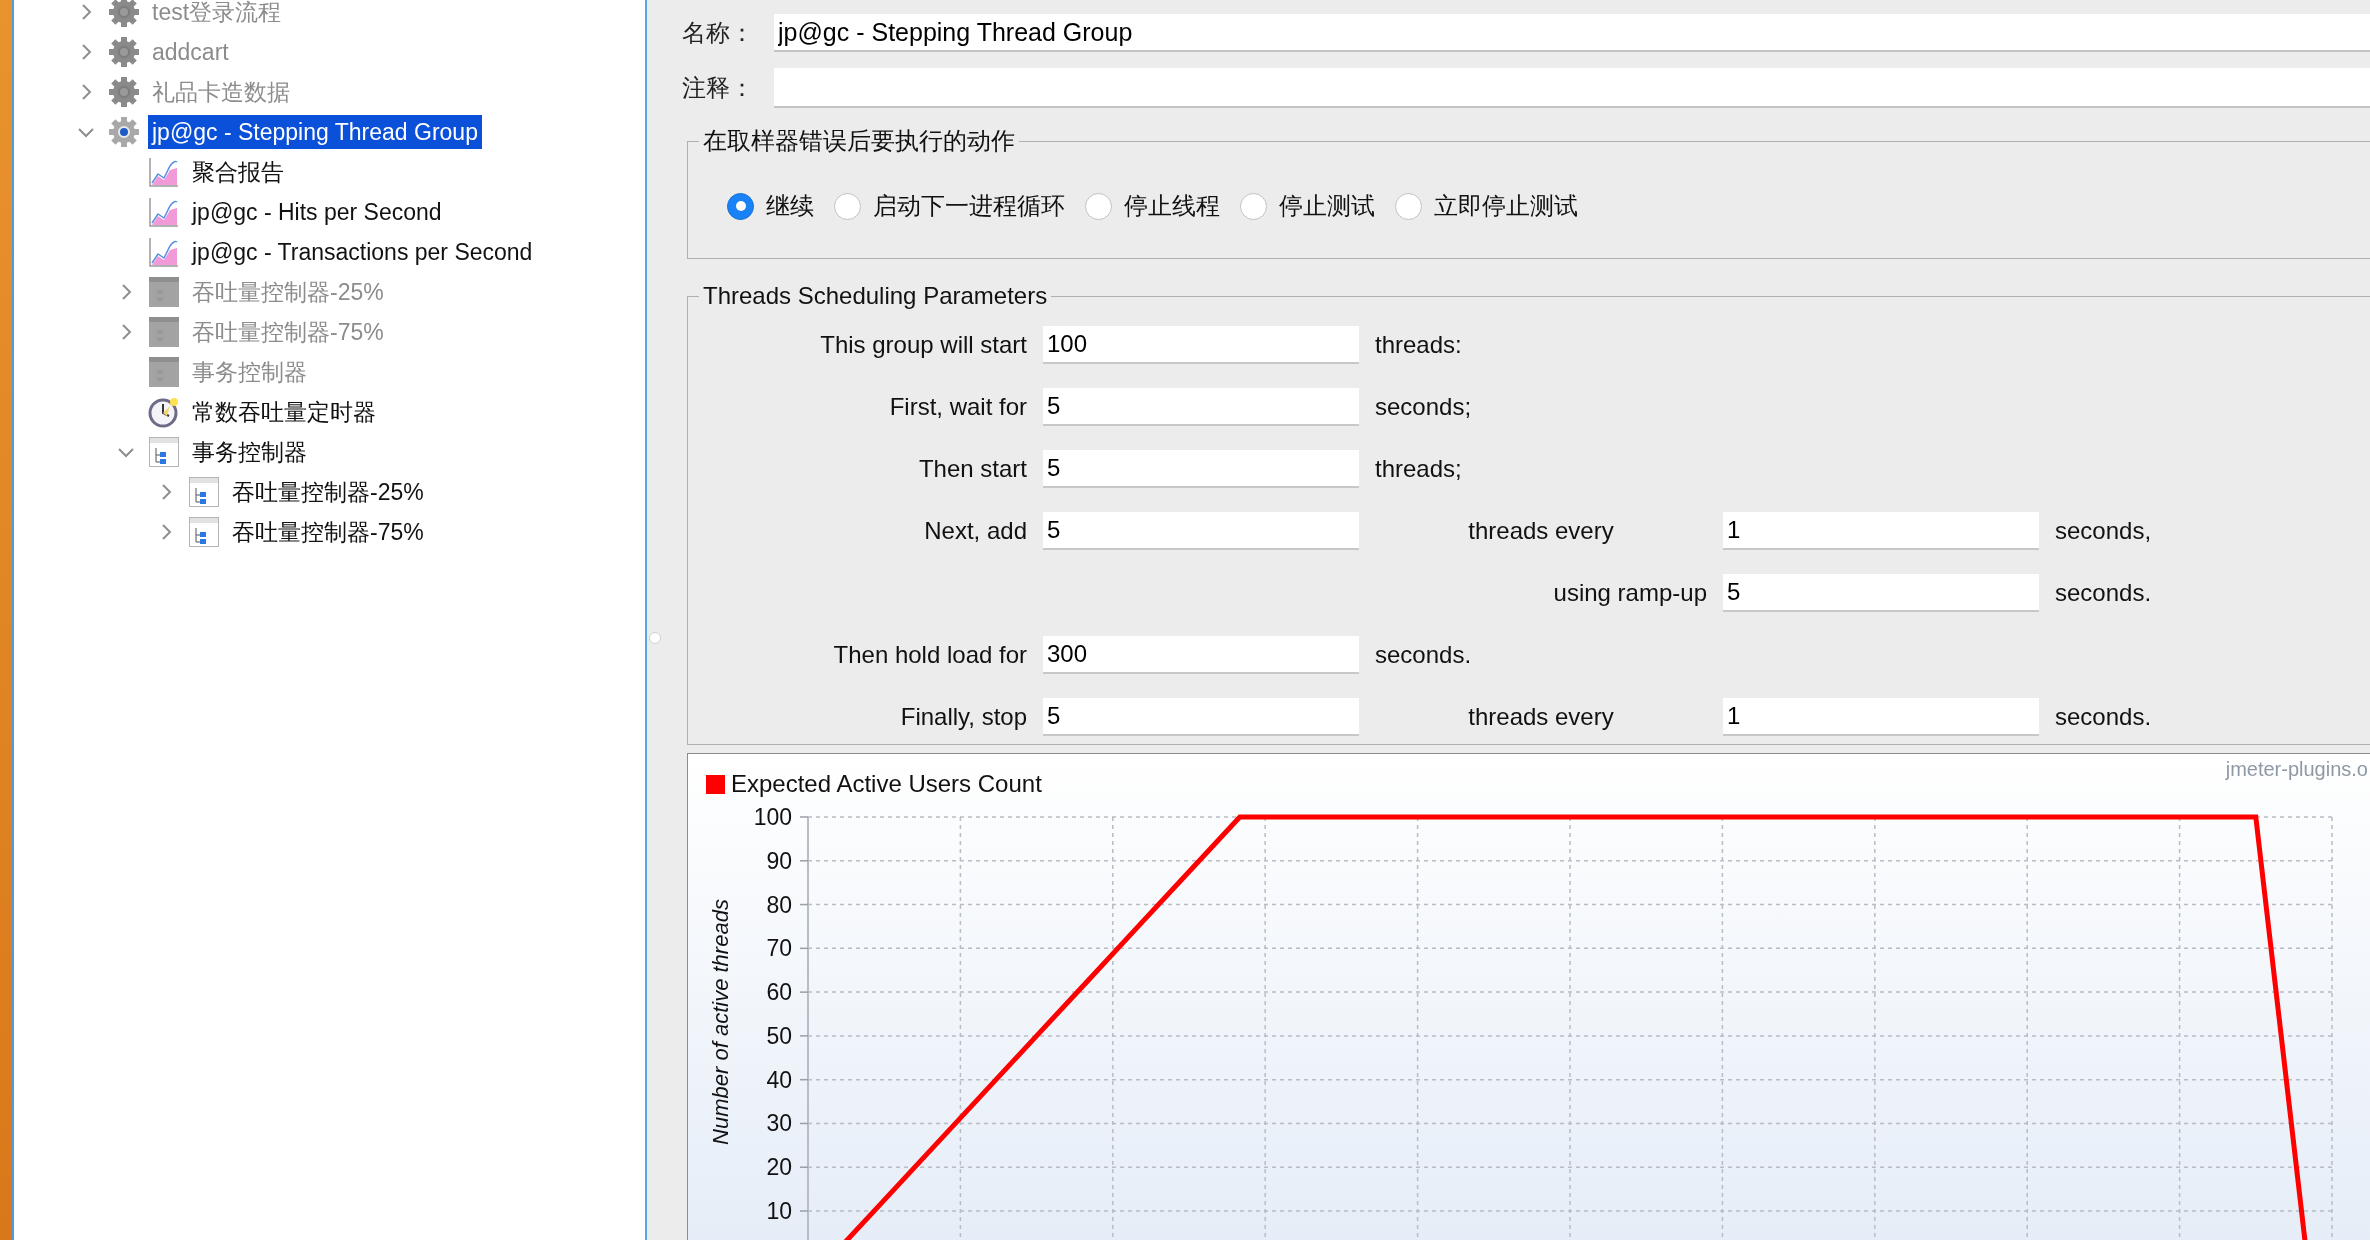 This screenshot has width=2370, height=1240. I want to click on field-label: First, wait for, so click(957, 407).